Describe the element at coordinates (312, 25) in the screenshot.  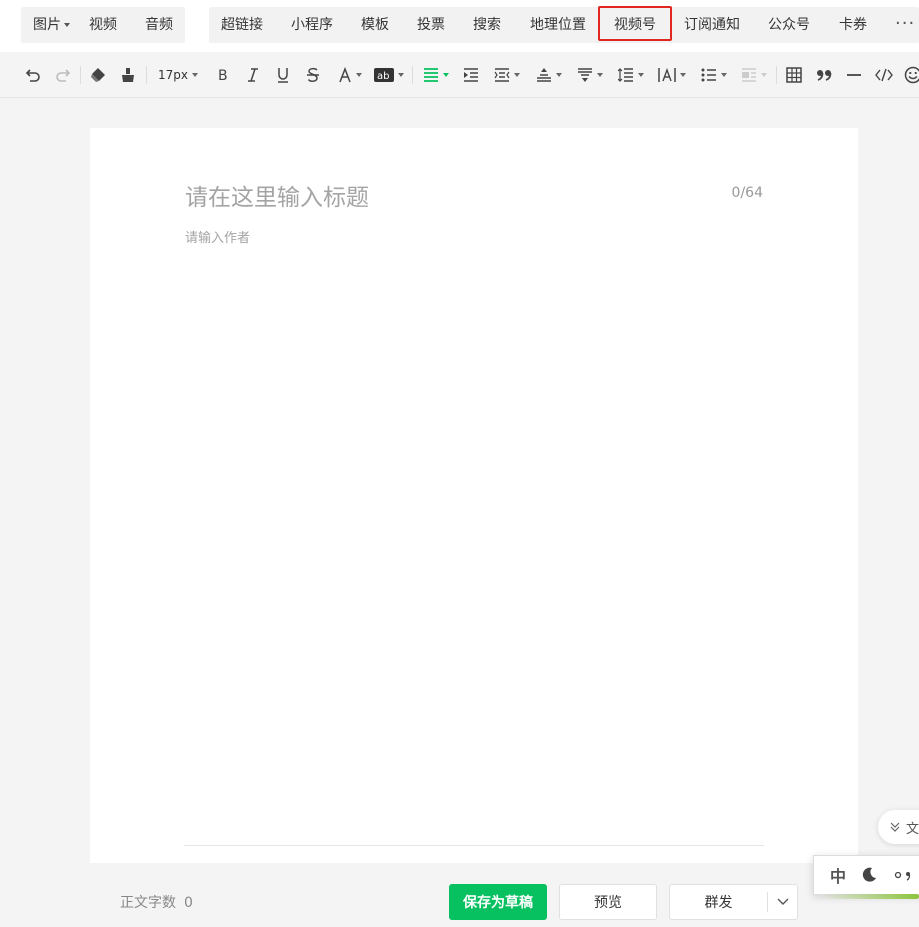
I see `insert-miniprogram-button: 小程序` at that location.